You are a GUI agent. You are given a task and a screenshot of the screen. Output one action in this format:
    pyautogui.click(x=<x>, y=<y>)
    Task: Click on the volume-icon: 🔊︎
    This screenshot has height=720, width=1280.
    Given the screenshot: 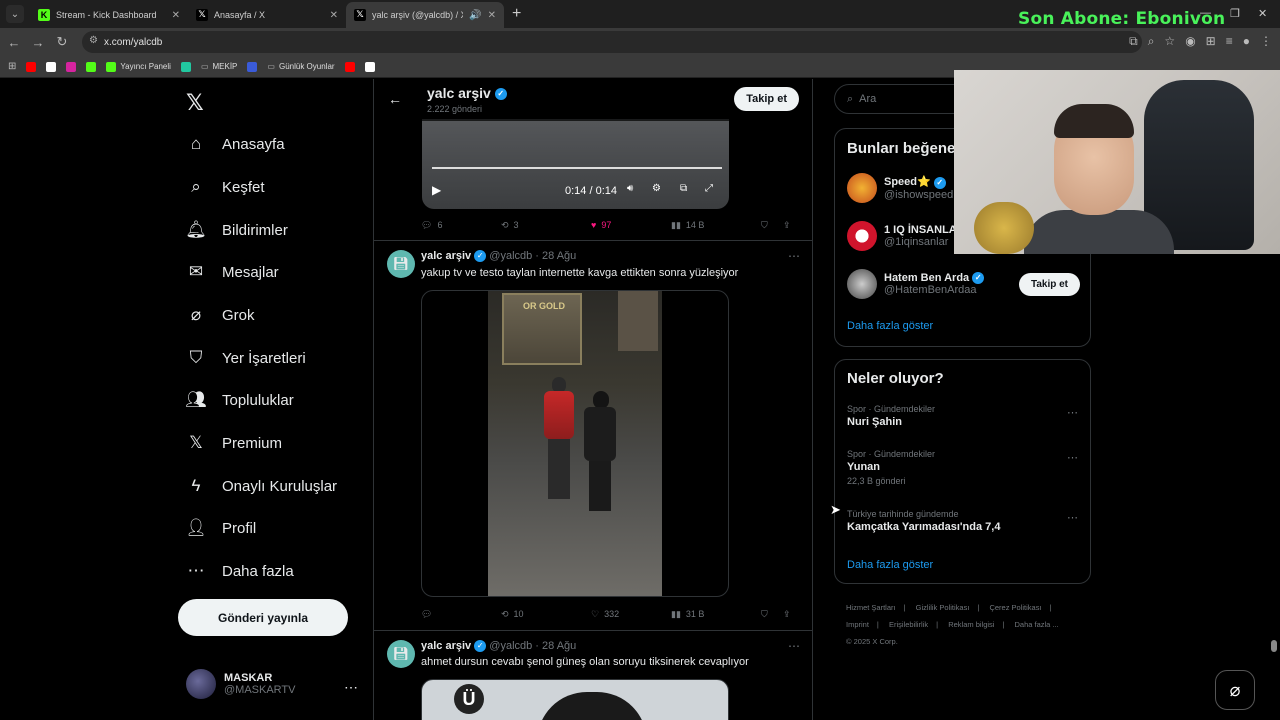 What is the action you would take?
    pyautogui.click(x=630, y=188)
    